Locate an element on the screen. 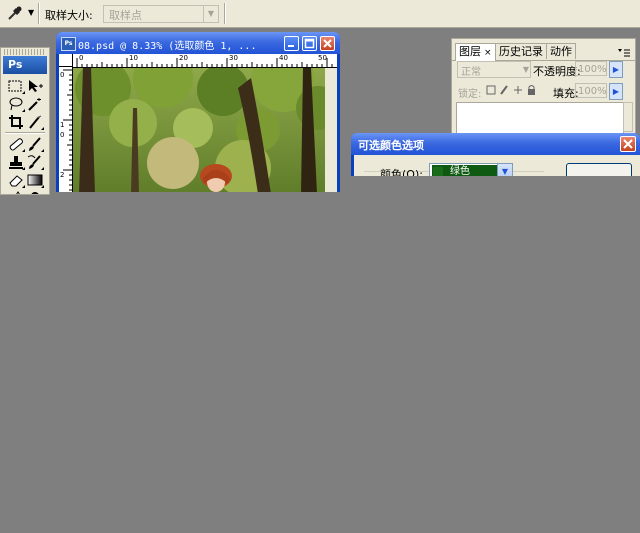 The height and width of the screenshot is (533, 640). tab-label: 动作 is located at coordinates (561, 51).